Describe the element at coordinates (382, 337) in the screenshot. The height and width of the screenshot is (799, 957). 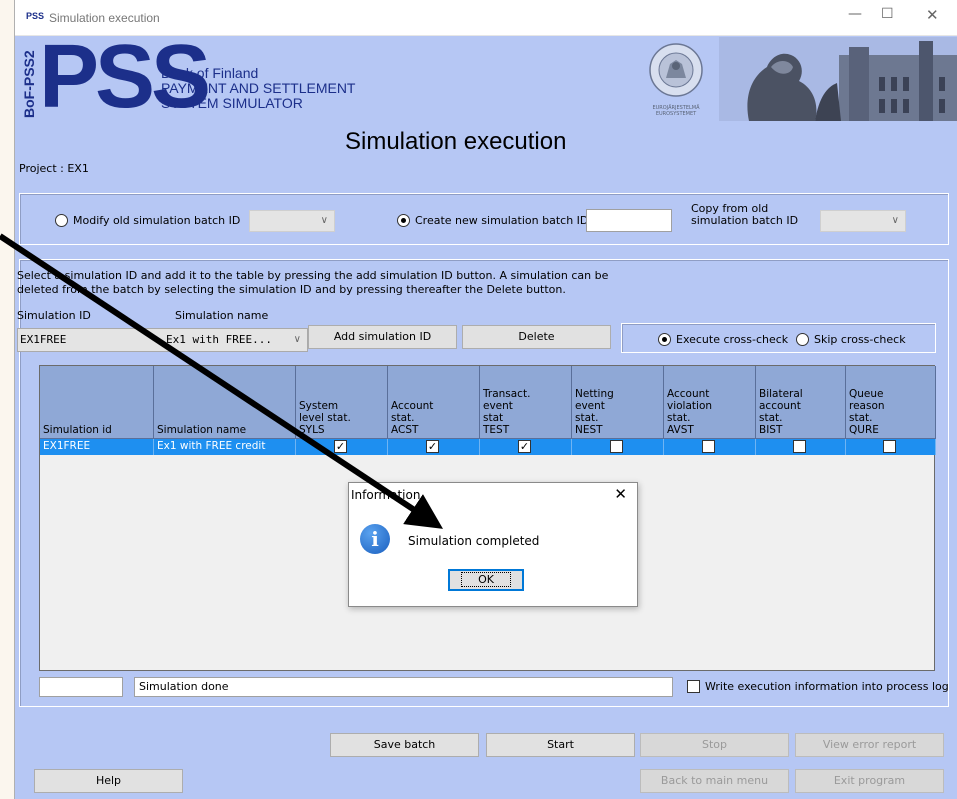
I see `add-simulation-id-button: Add simulation ID` at that location.